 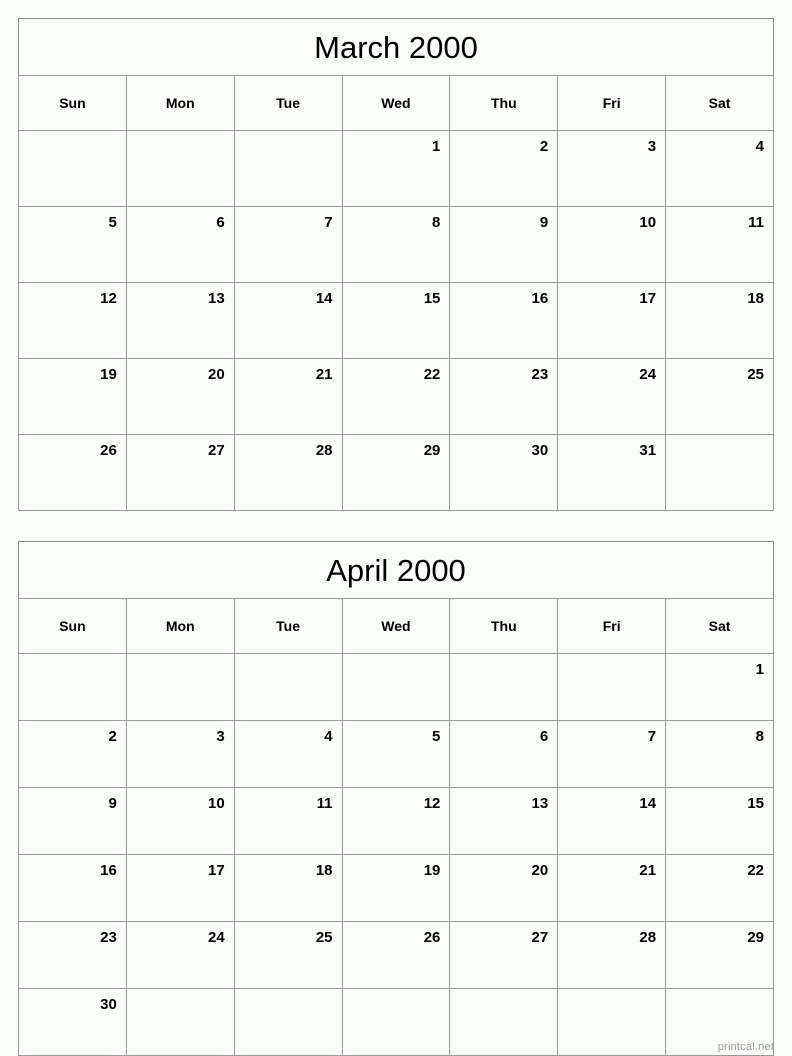 What do you see at coordinates (652, 146) in the screenshot?
I see `day-number: 3` at bounding box center [652, 146].